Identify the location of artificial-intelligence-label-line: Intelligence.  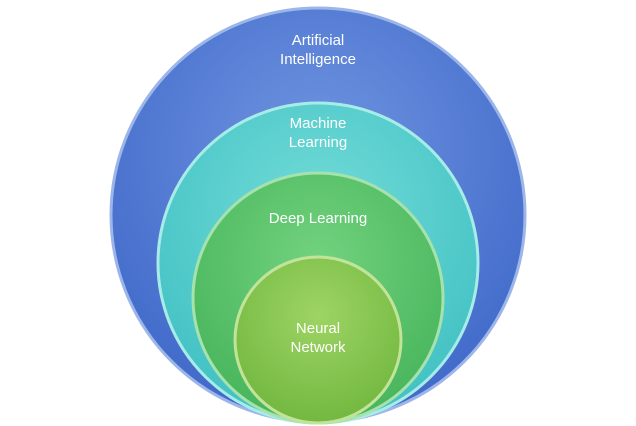
(318, 59).